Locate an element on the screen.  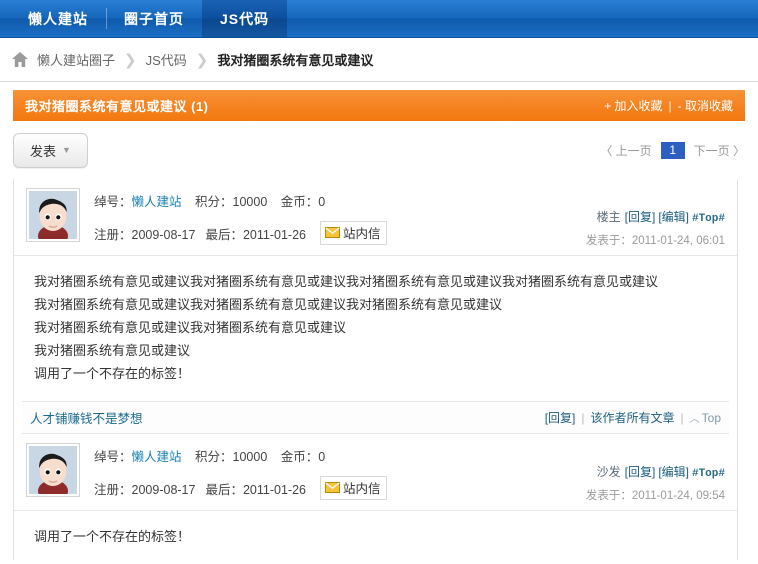
post-actions: 沙发 [回复] [编辑] #Top# is located at coordinates (655, 471).